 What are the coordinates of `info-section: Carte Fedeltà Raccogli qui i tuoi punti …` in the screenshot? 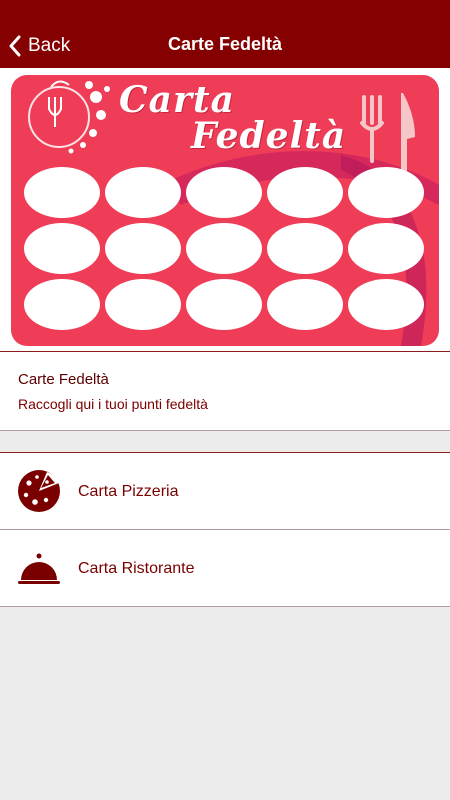 It's located at (225, 391).